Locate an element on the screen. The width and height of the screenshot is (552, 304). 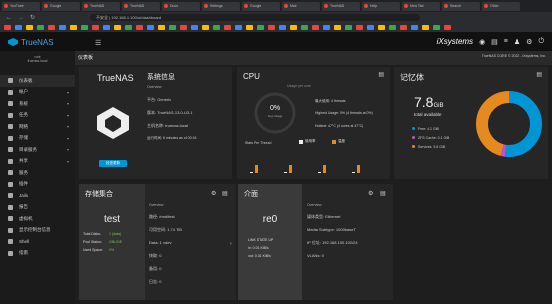
browser-tab: Help is located at coordinates (381, 6).